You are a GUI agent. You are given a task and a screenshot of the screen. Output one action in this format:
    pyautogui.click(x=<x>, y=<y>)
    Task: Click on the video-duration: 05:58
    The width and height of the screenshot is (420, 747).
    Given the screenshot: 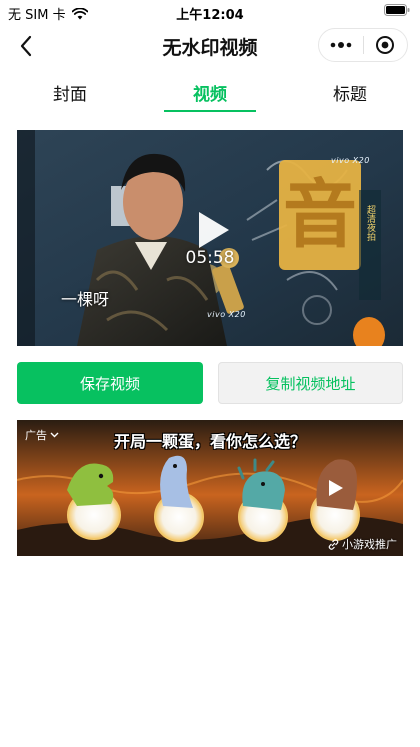 What is the action you would take?
    pyautogui.click(x=210, y=258)
    